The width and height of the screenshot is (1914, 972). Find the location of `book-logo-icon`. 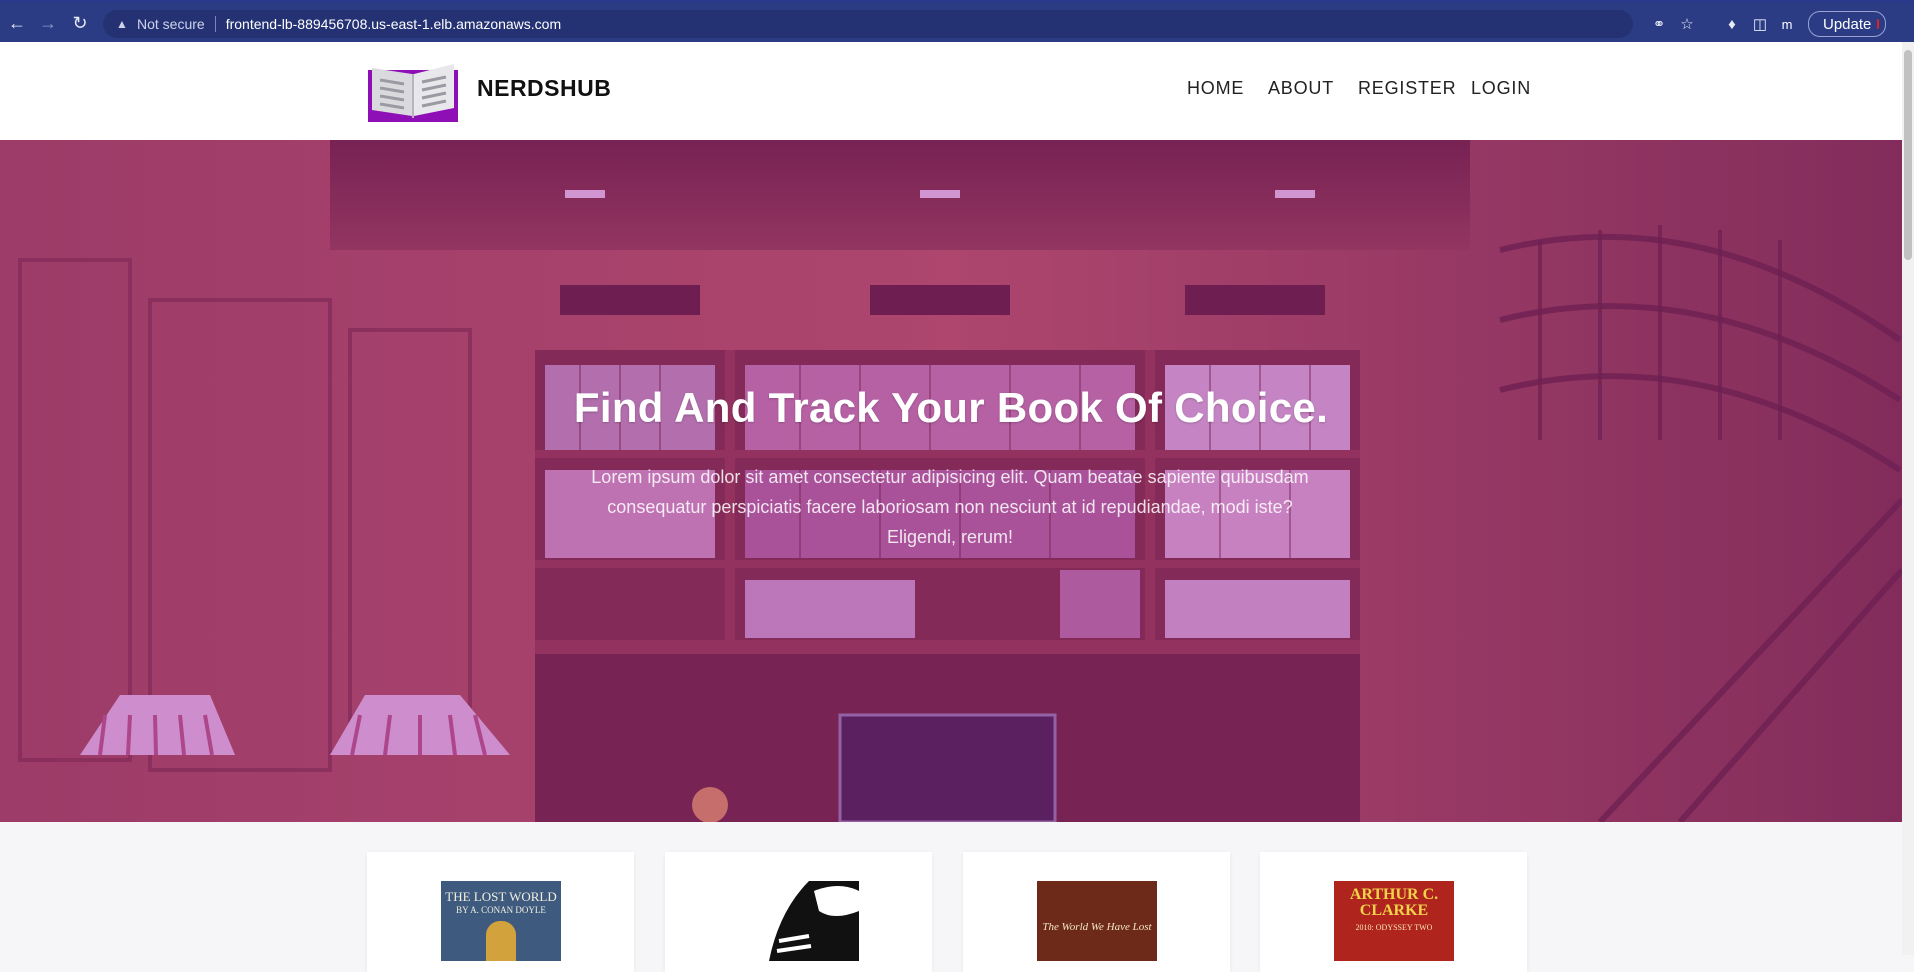

book-logo-icon is located at coordinates (413, 91).